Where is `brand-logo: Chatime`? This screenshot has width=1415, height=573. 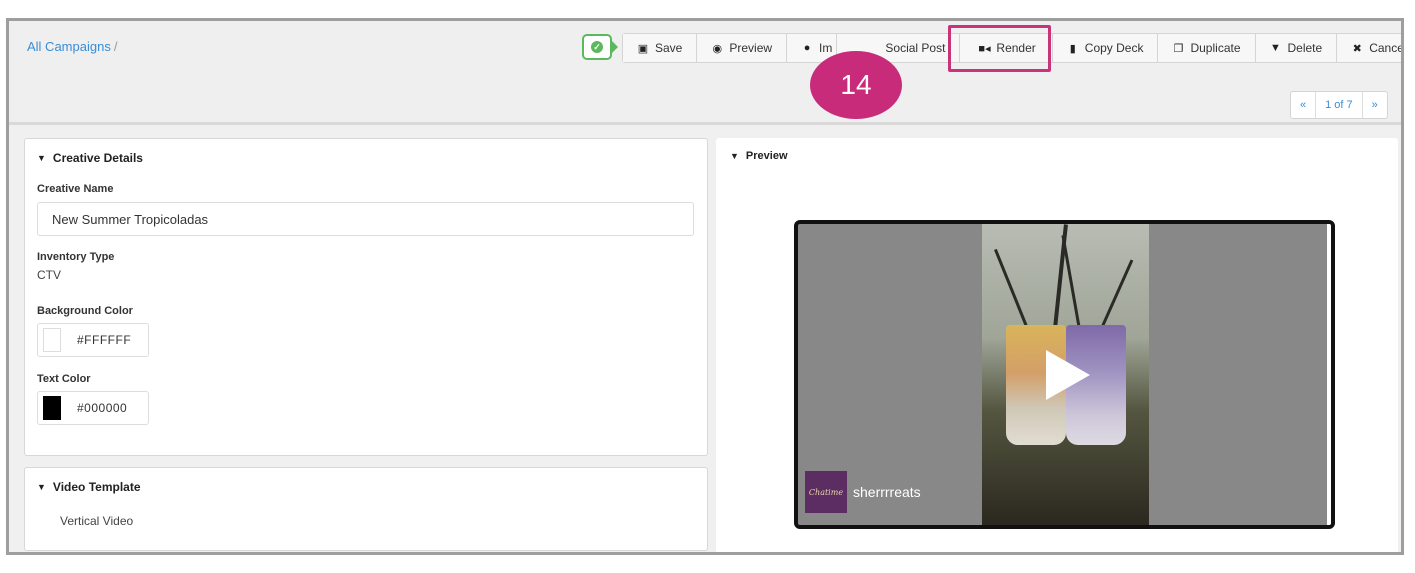
brand-logo: Chatime is located at coordinates (826, 492).